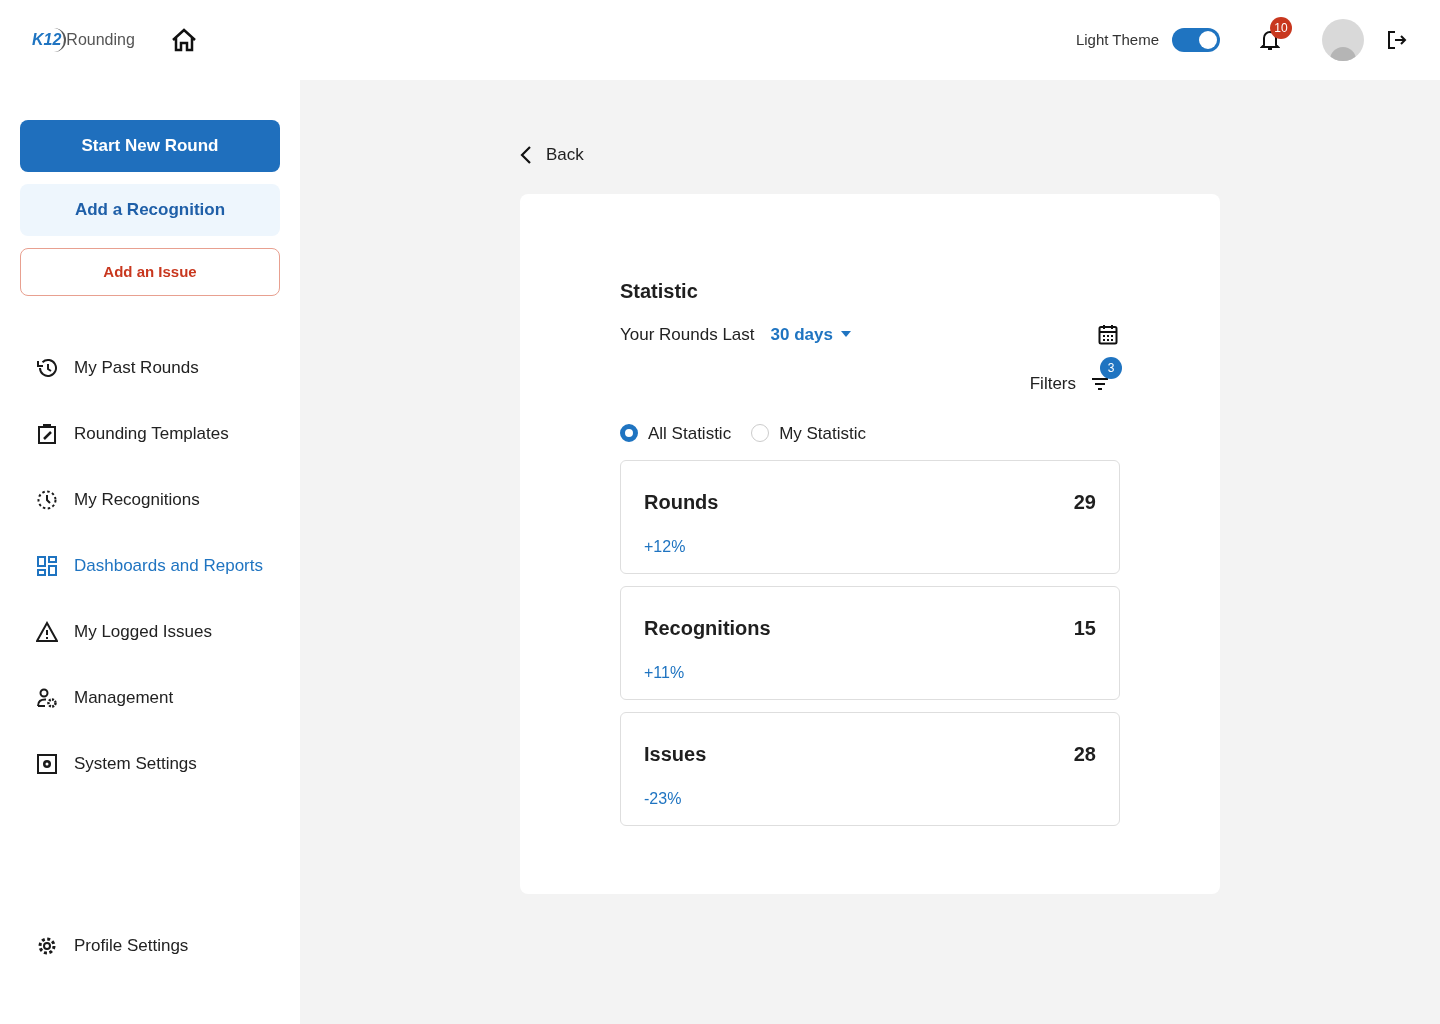 Image resolution: width=1440 pixels, height=1024 pixels. I want to click on nav-item: Profile Settings, so click(150, 946).